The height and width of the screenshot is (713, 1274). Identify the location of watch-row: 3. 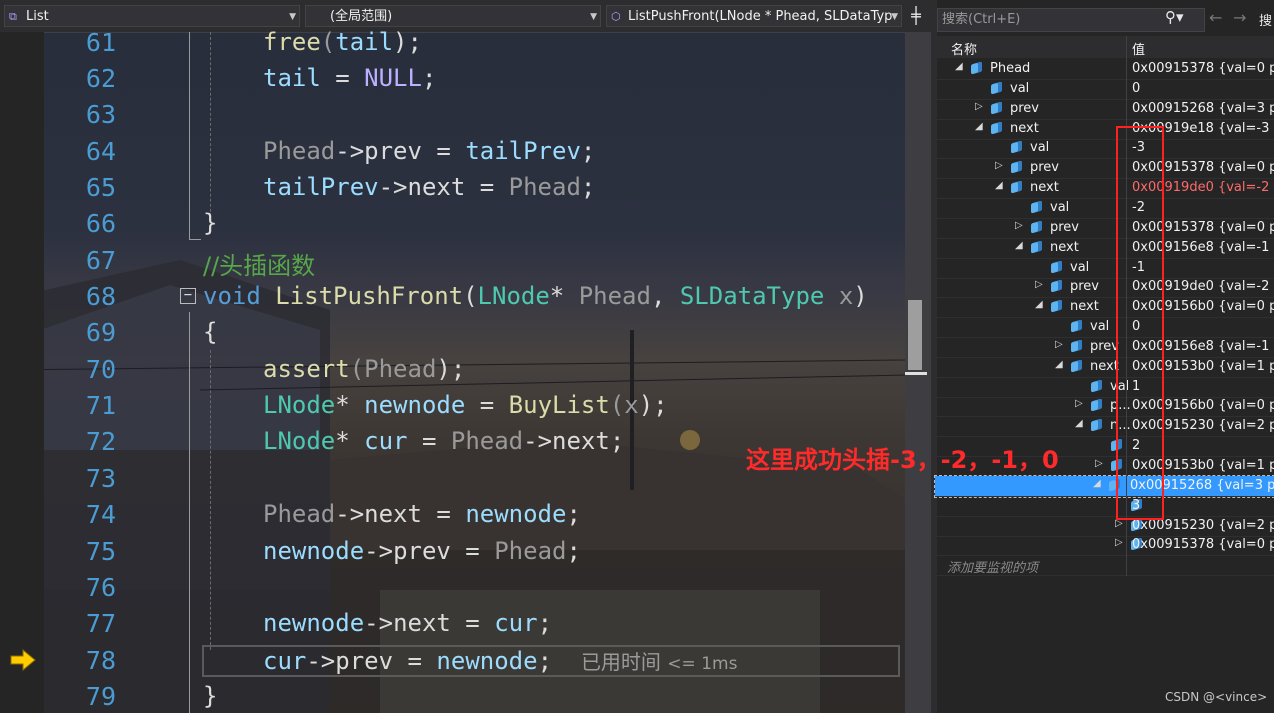
(1105, 506).